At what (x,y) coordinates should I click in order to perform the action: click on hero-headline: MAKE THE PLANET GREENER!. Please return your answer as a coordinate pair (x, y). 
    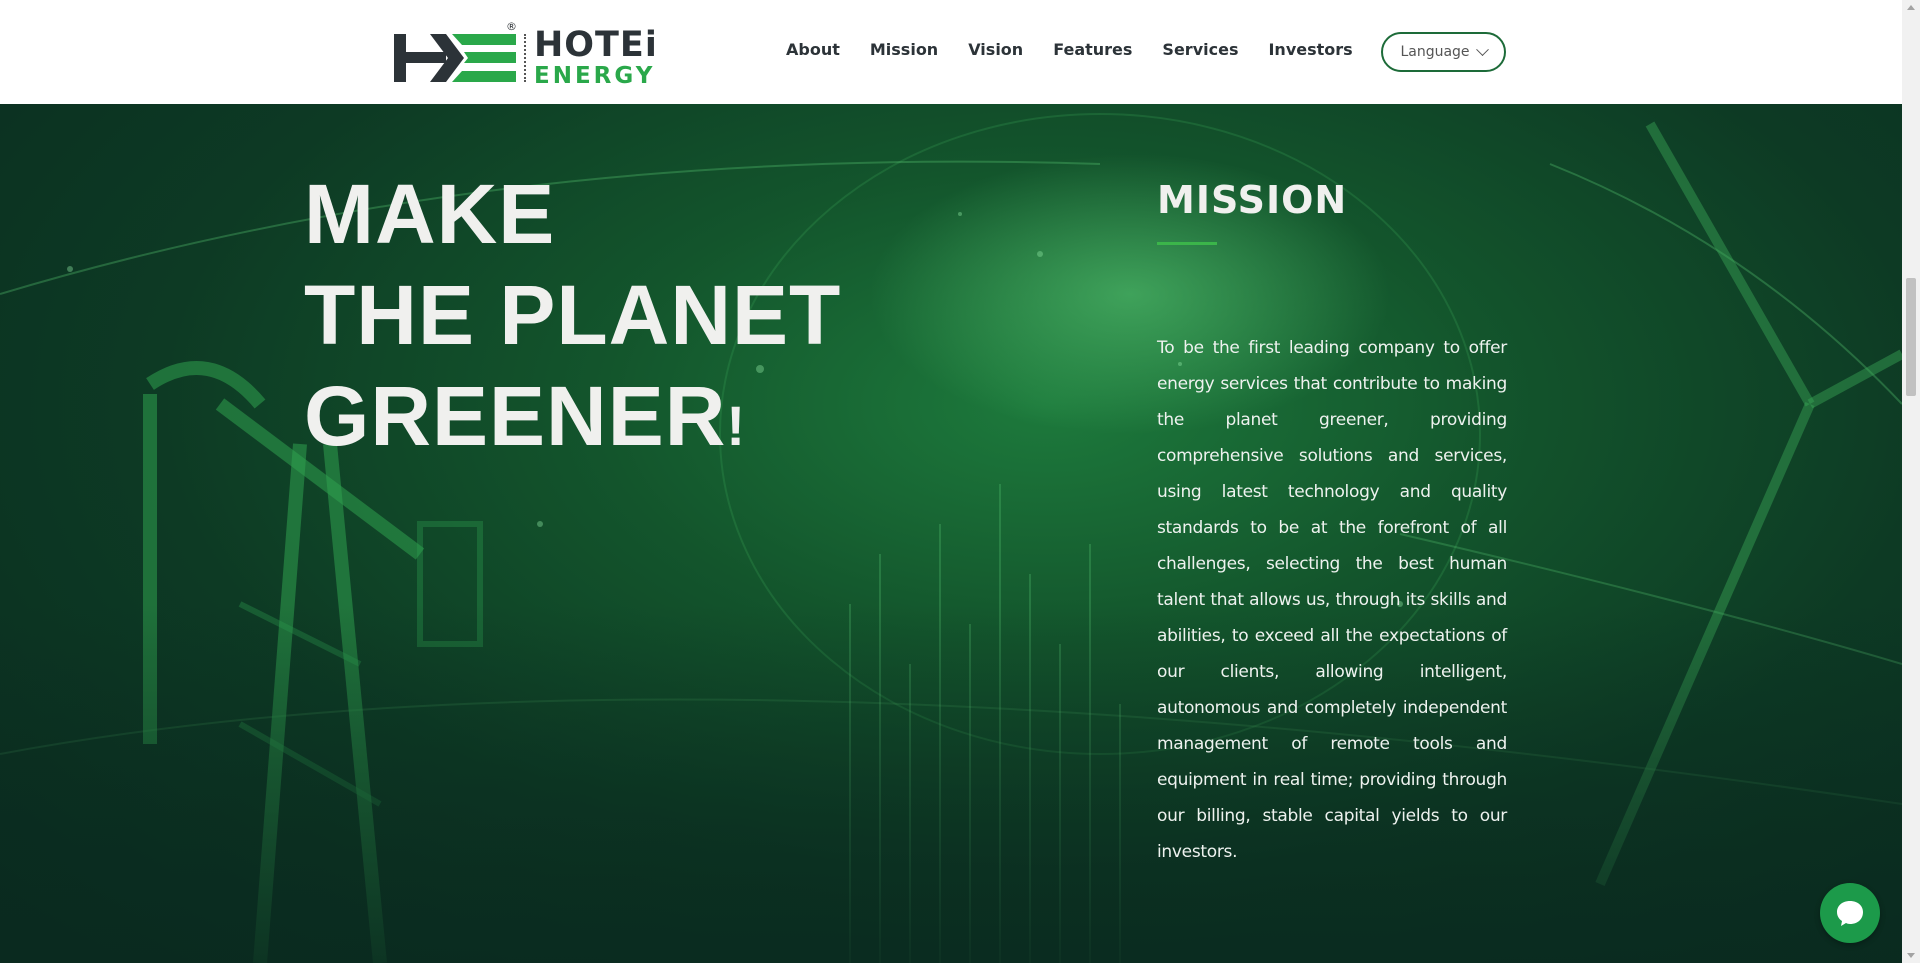
    Looking at the image, I should click on (572, 320).